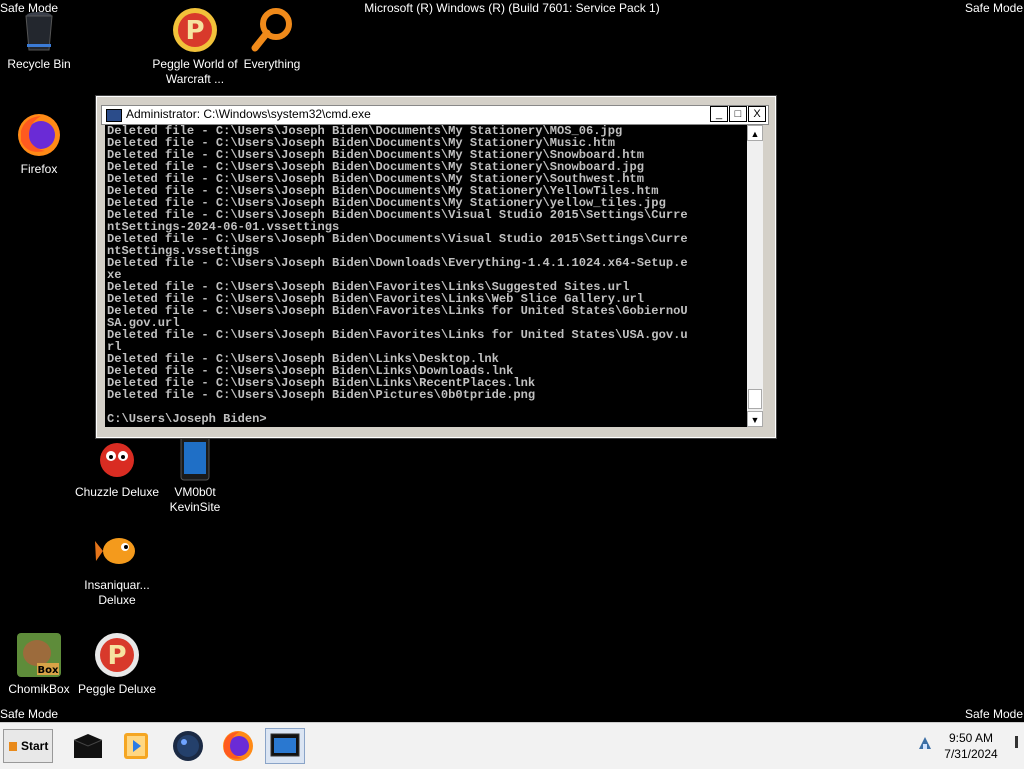 Image resolution: width=1024 pixels, height=769 pixels. What do you see at coordinates (195, 458) in the screenshot?
I see `phone-icon` at bounding box center [195, 458].